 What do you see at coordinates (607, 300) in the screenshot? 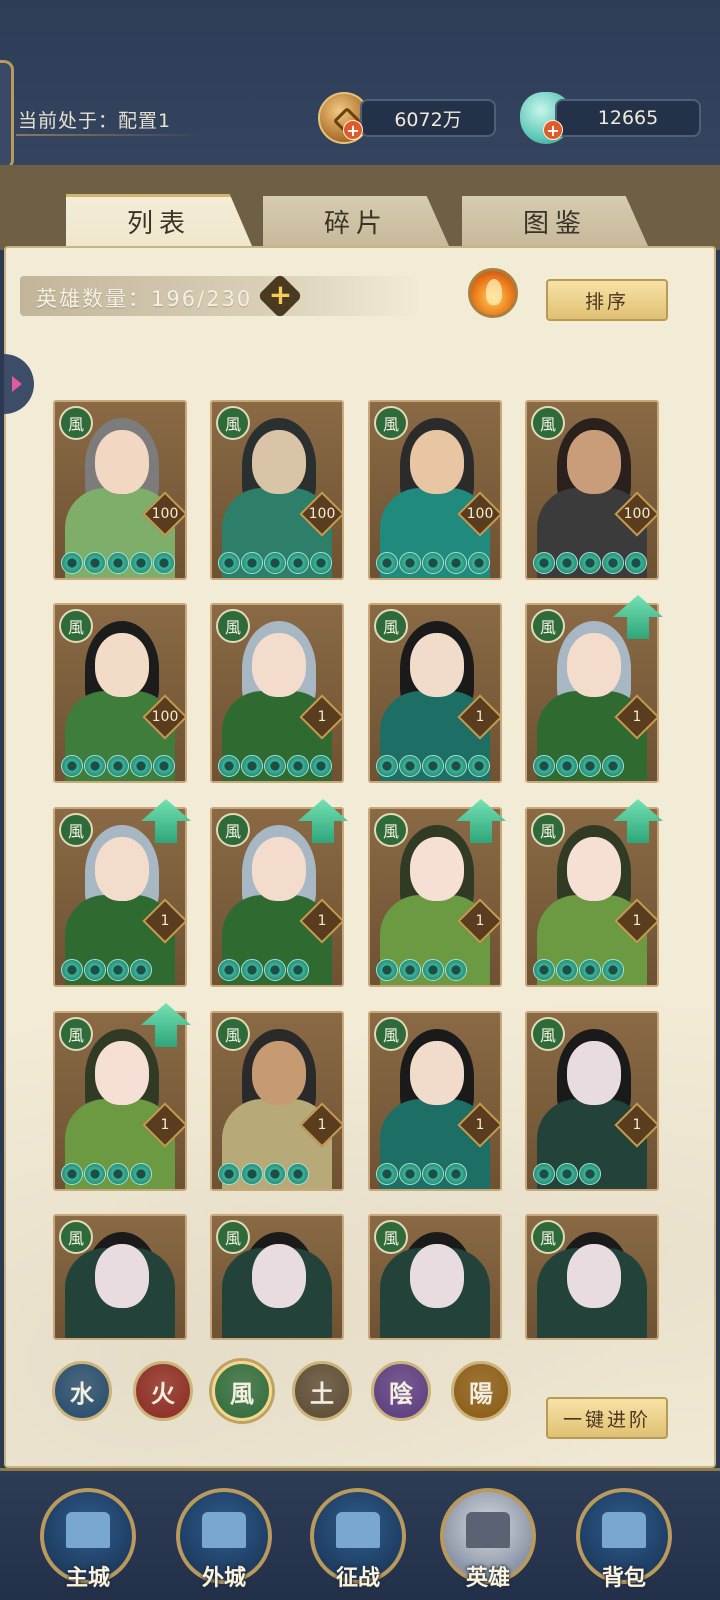
I see `sort-button: 排序` at bounding box center [607, 300].